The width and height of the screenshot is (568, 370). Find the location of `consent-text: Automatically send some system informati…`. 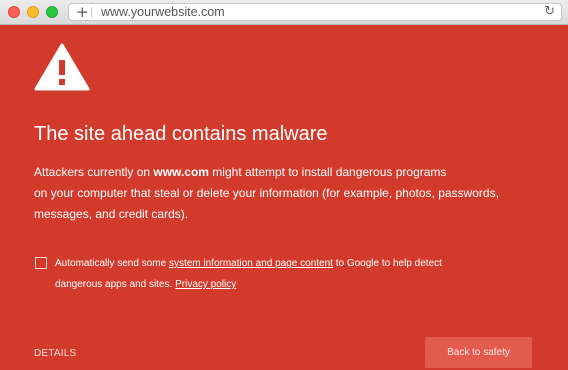

consent-text: Automatically send some system informati… is located at coordinates (290, 274).